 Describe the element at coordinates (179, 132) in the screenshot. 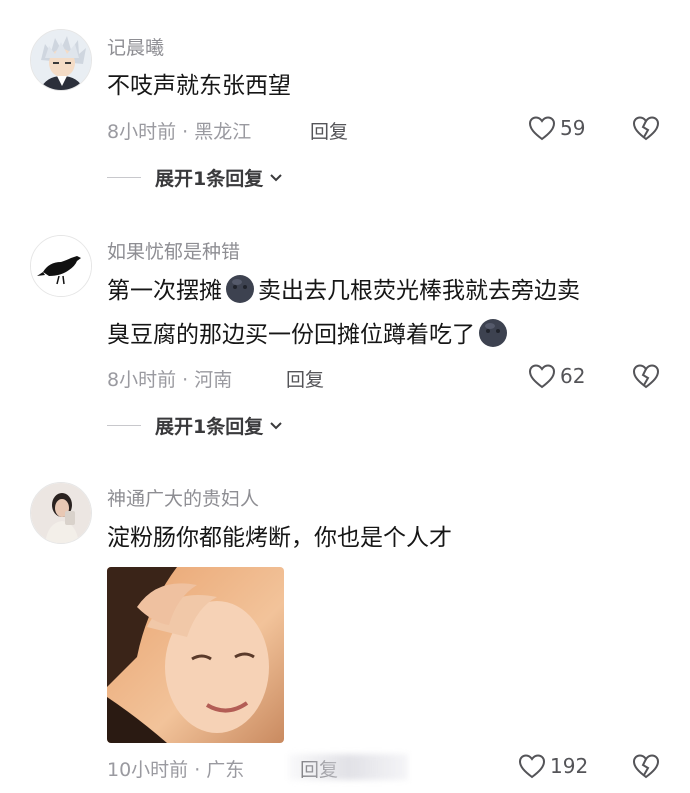

I see `time-location: 8小时前 · 黑龙江` at that location.